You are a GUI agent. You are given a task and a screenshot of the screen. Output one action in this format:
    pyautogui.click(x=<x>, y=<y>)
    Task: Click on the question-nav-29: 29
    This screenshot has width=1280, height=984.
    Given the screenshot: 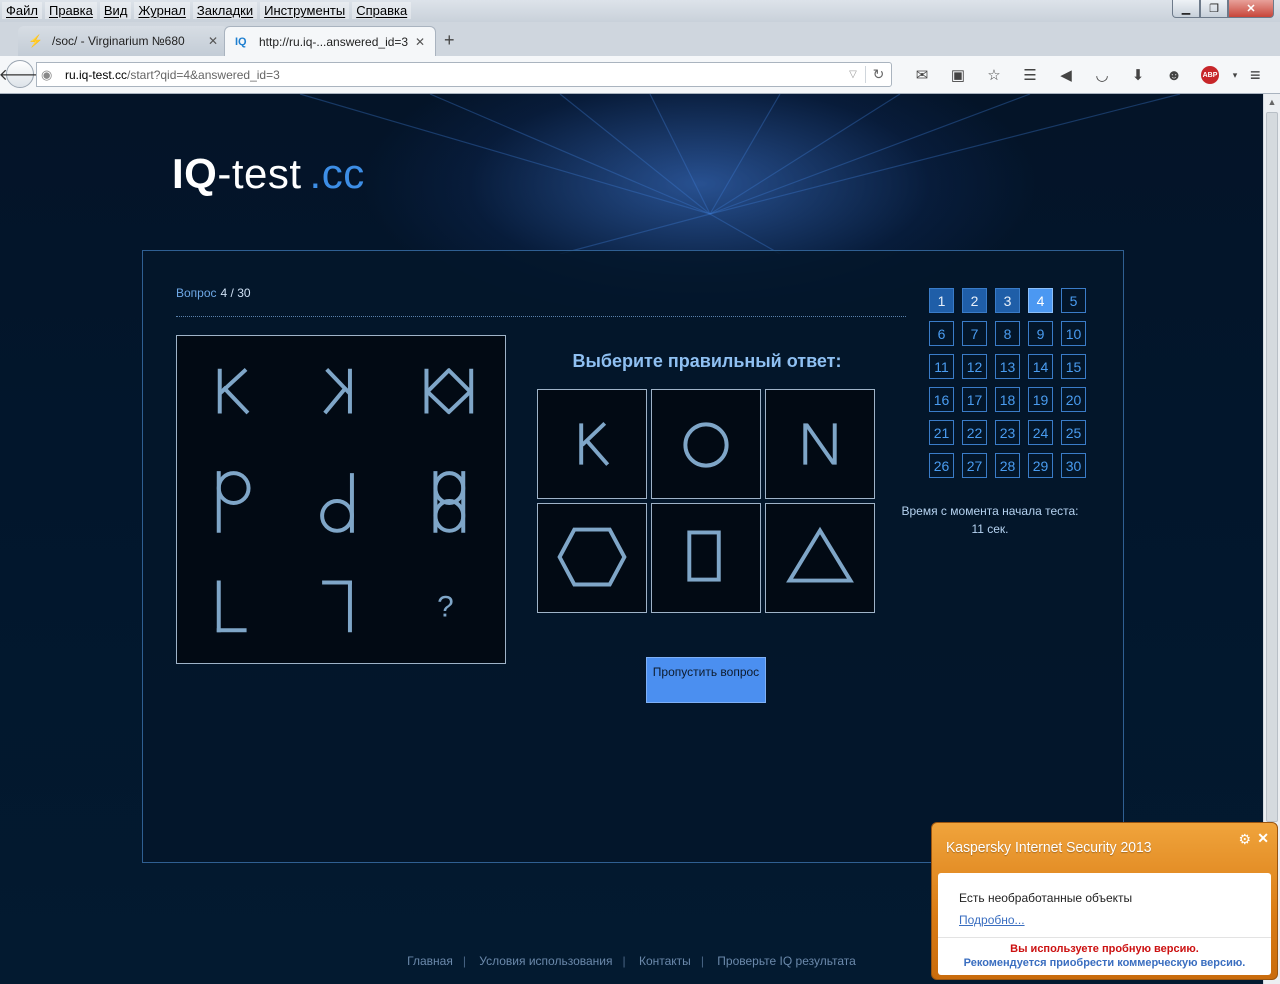 What is the action you would take?
    pyautogui.click(x=1040, y=465)
    